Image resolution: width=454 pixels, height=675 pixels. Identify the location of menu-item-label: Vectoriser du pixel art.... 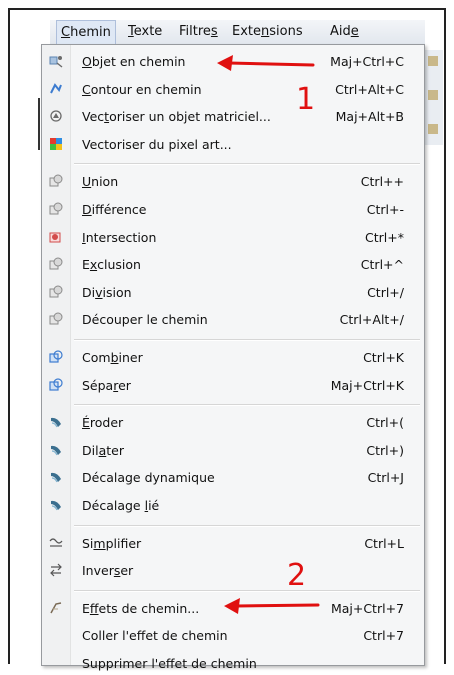
(157, 144).